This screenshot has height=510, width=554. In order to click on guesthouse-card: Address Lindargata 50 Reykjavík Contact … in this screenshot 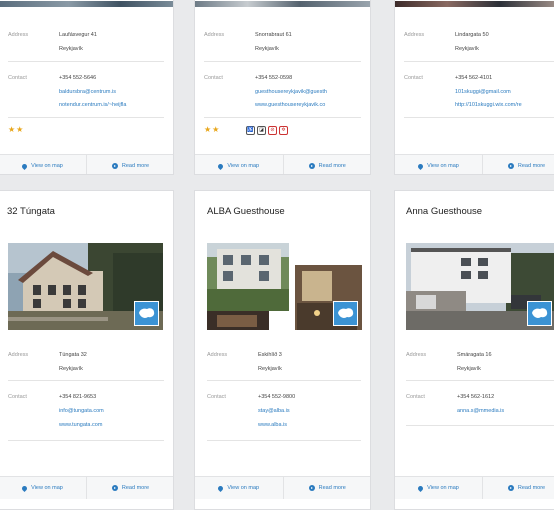, I will do `click(474, 87)`.